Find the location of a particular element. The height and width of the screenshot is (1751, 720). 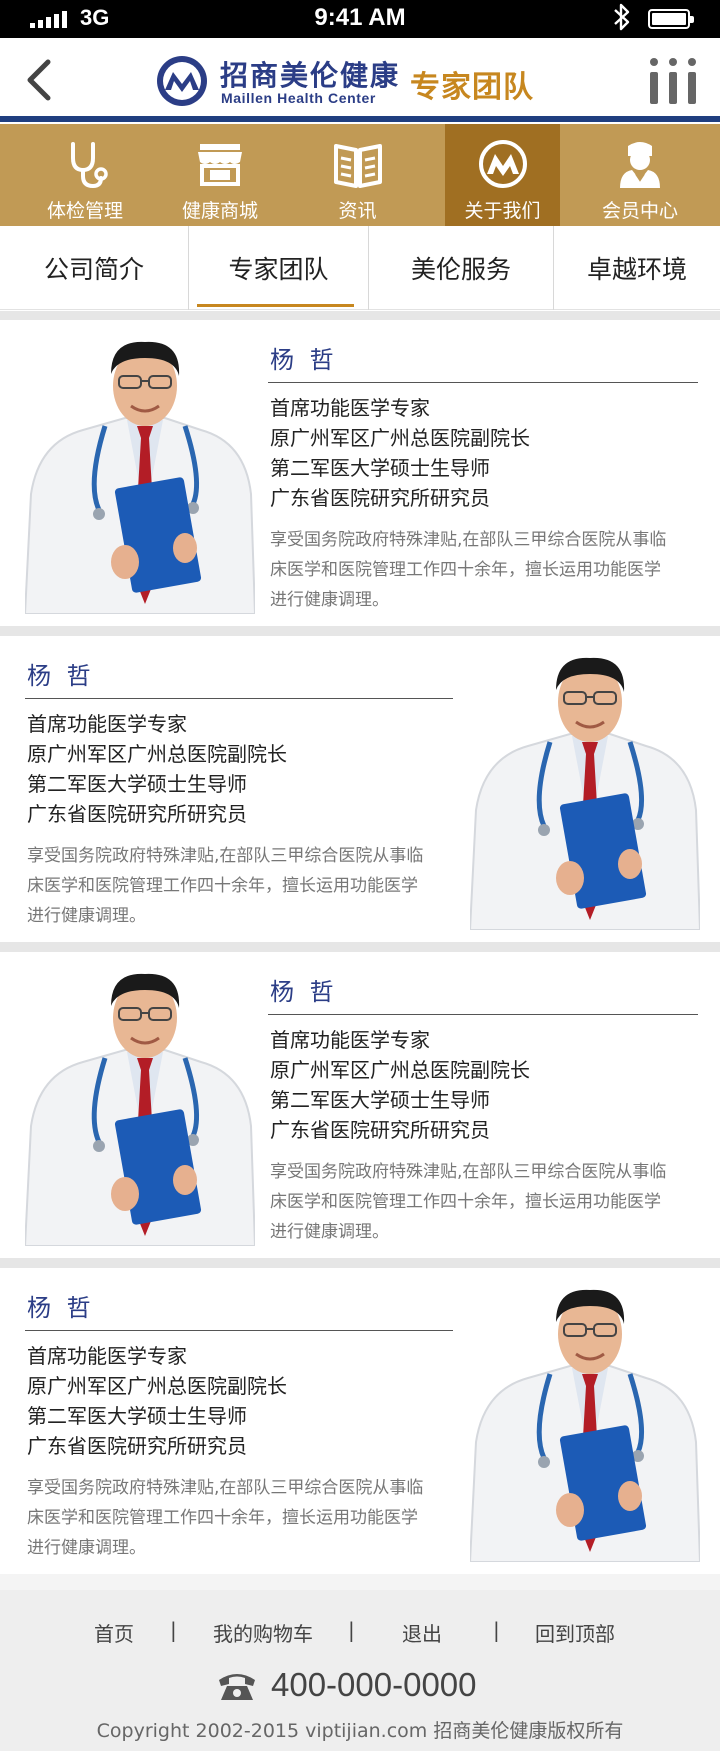

stethoscope-icon is located at coordinates (89, 165).